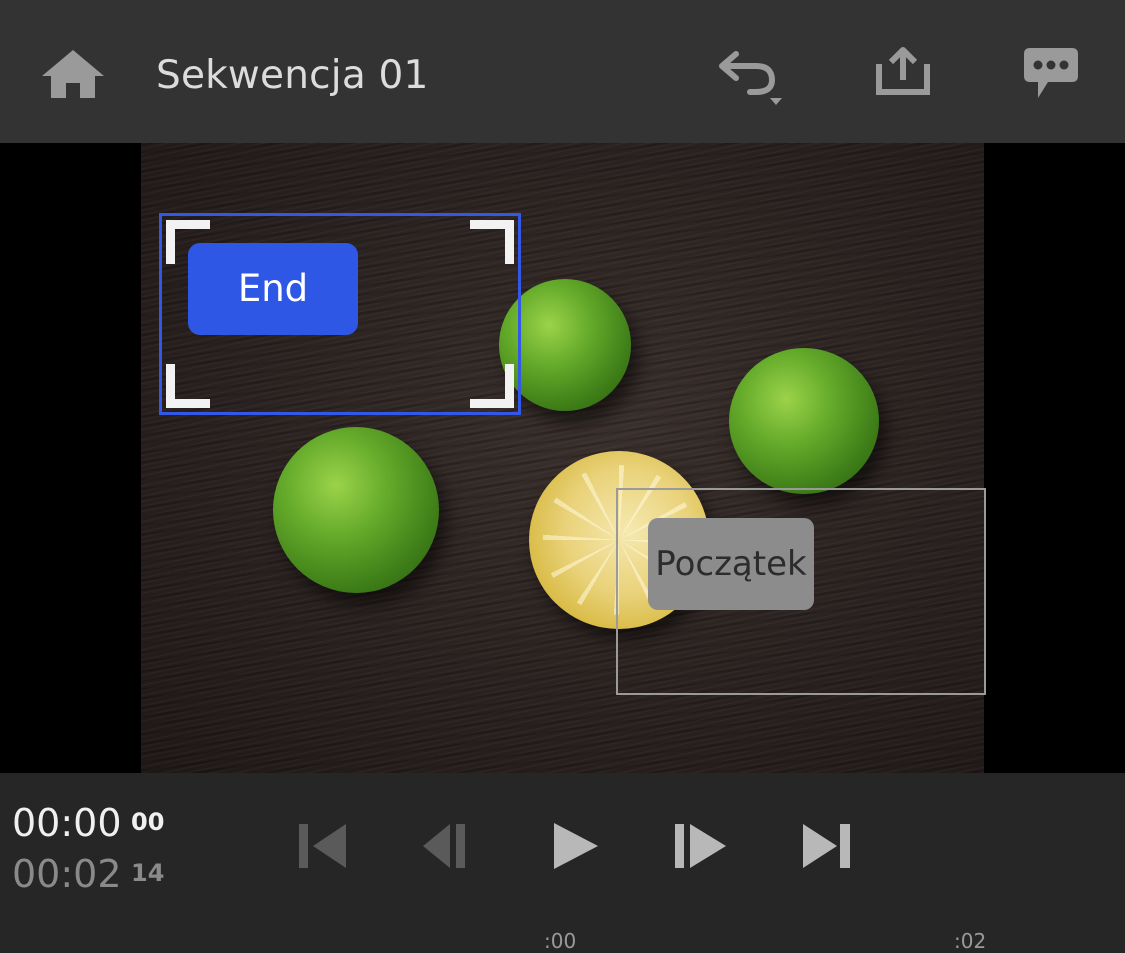  What do you see at coordinates (188, 386) in the screenshot?
I see `resize-handle-bottom-left` at bounding box center [188, 386].